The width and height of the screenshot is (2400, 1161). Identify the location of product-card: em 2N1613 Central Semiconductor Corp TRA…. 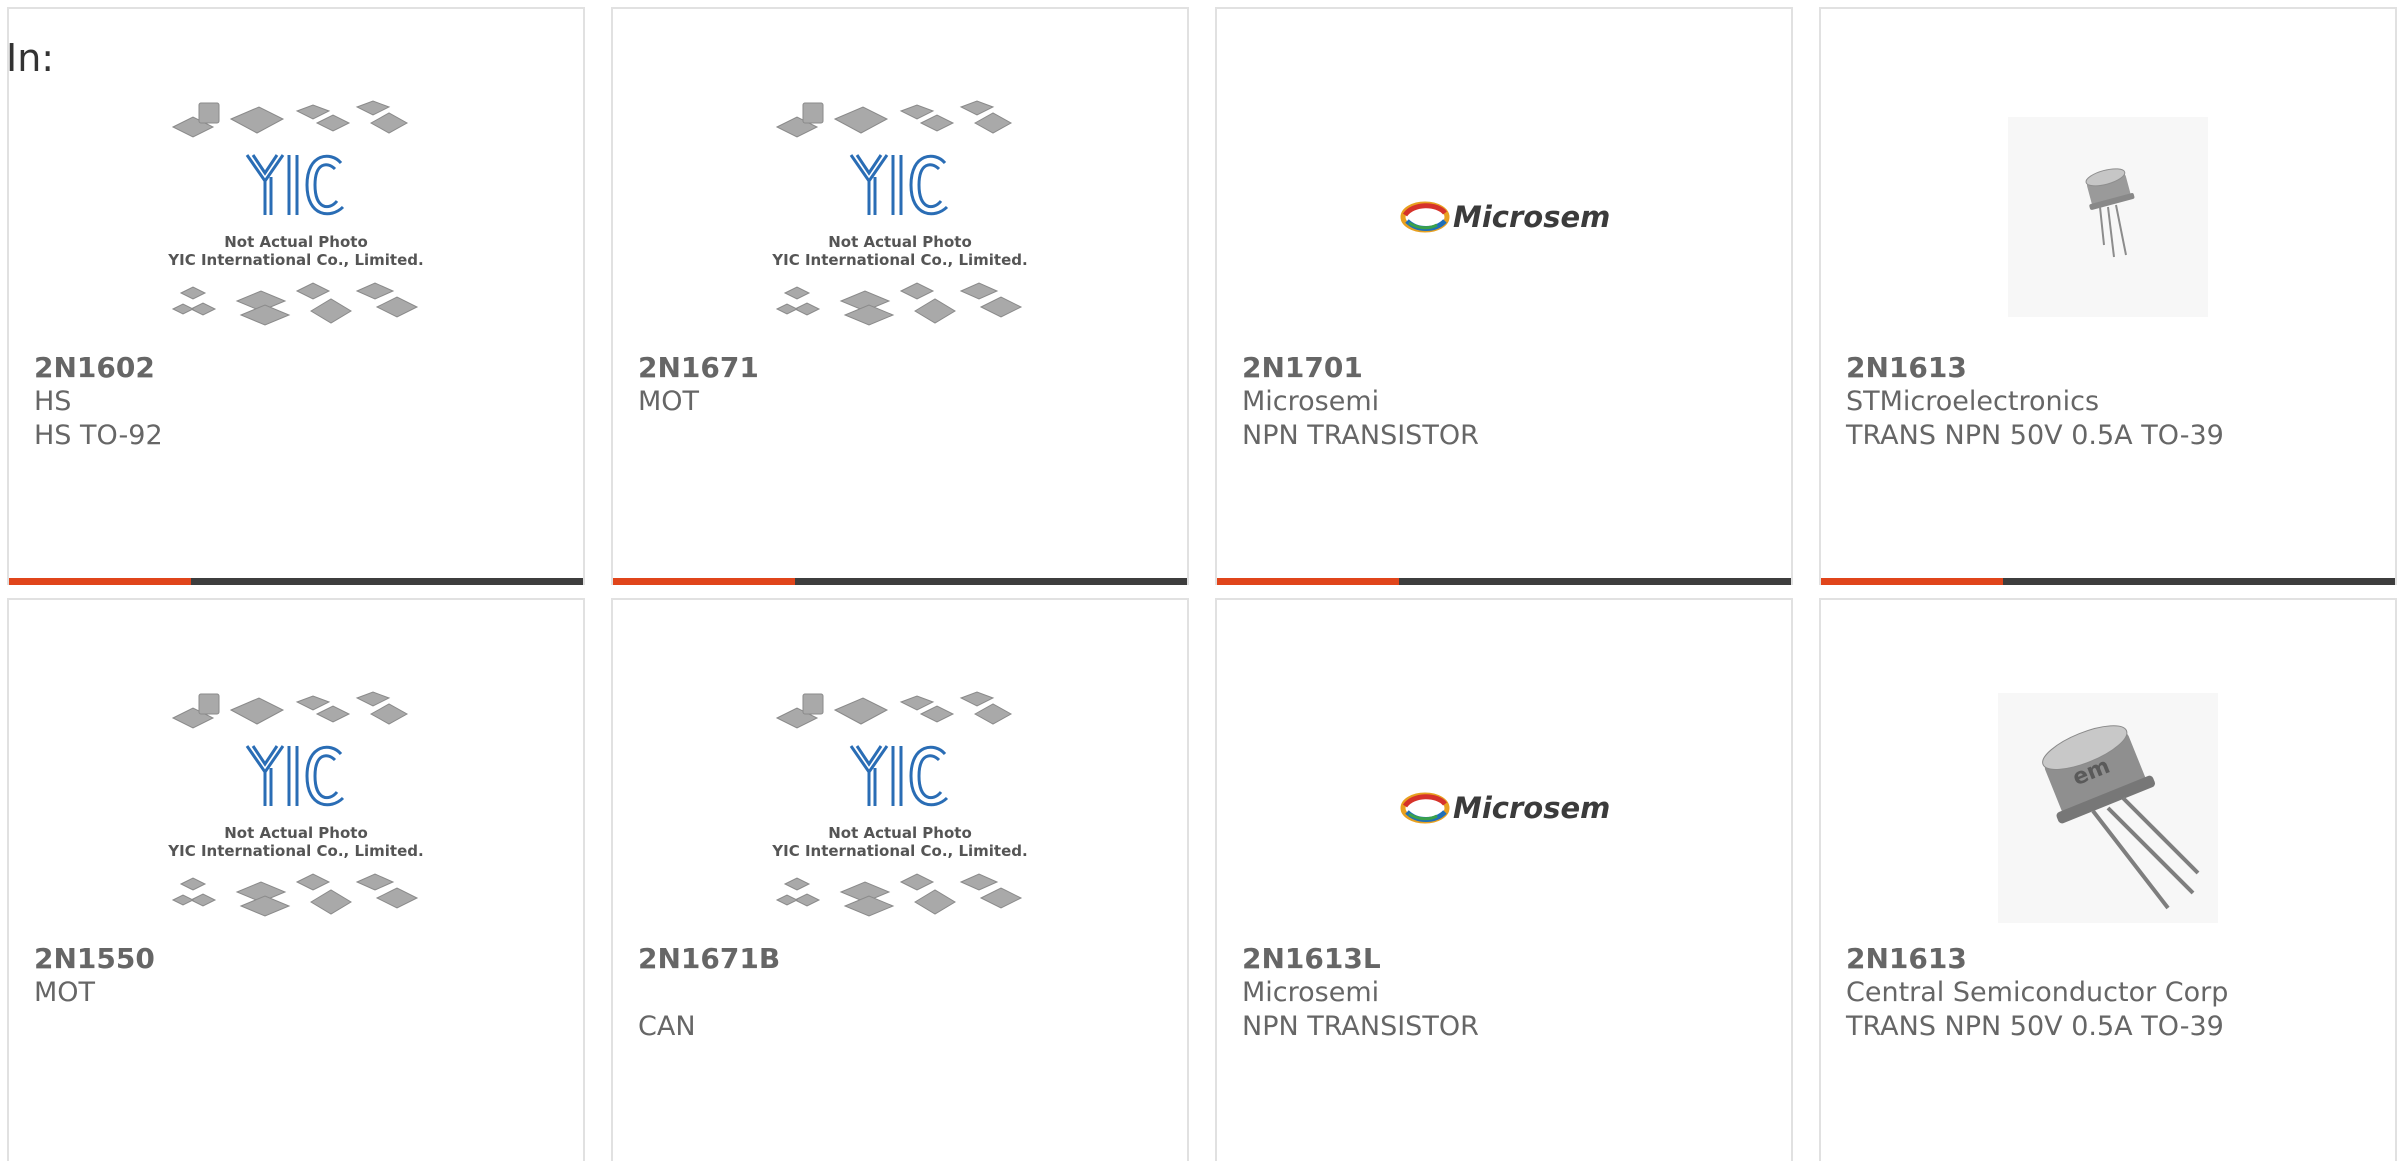
(2108, 879).